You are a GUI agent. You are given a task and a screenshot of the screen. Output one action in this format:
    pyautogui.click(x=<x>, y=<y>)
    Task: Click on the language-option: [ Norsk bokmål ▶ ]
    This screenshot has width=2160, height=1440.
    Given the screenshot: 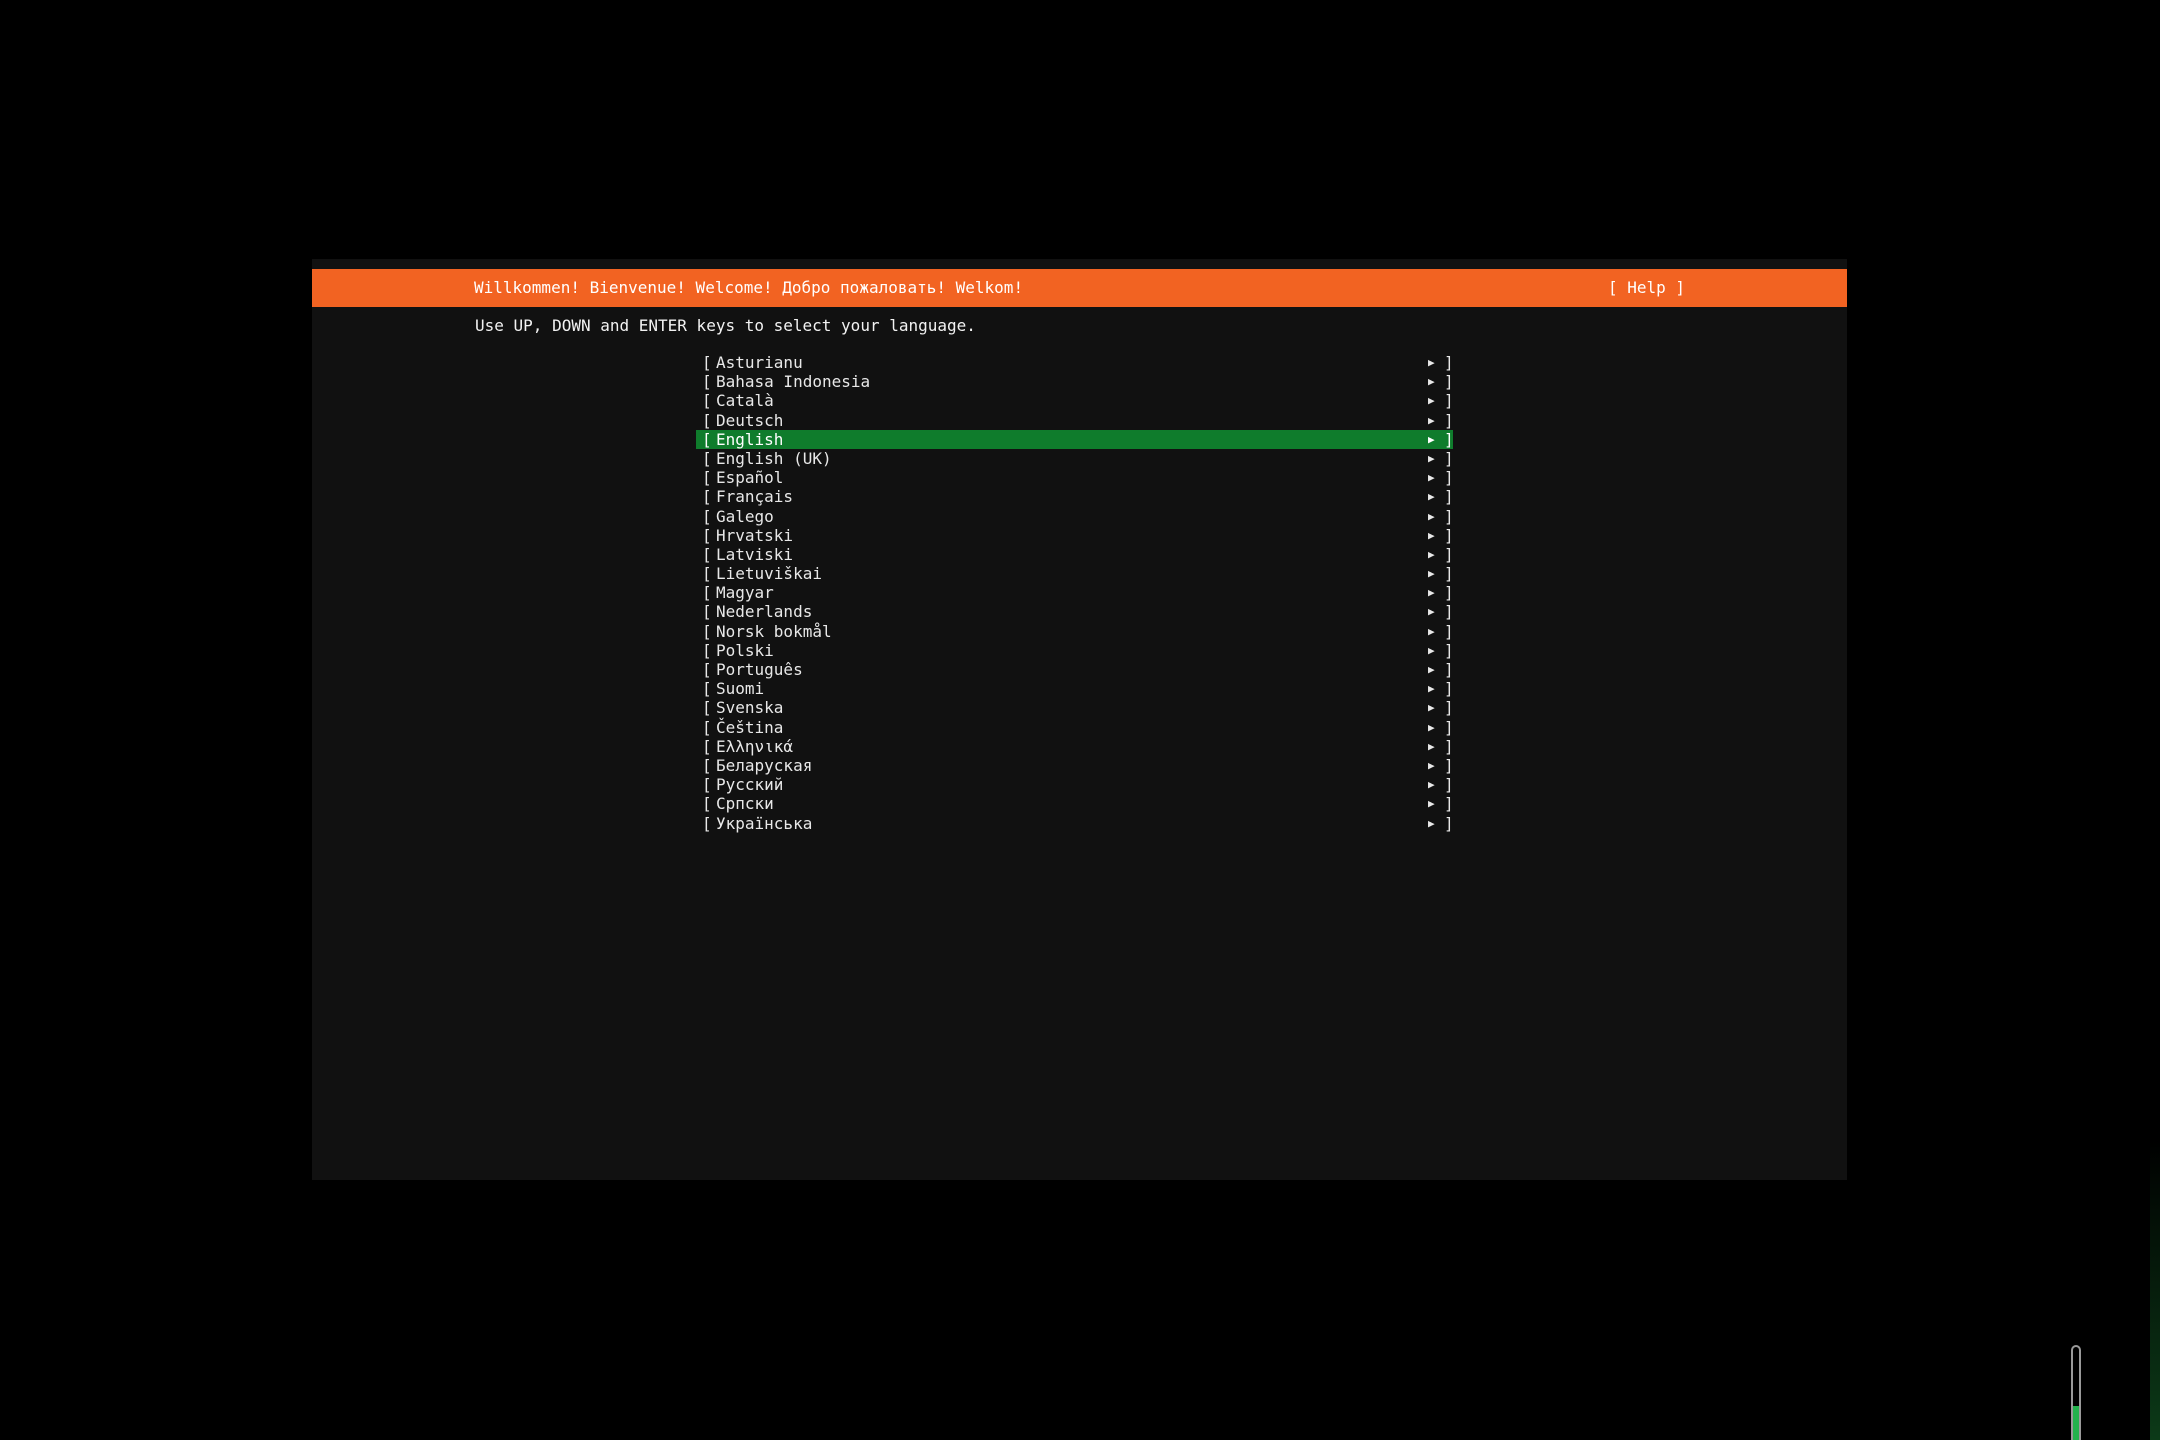 What is the action you would take?
    pyautogui.click(x=1075, y=631)
    